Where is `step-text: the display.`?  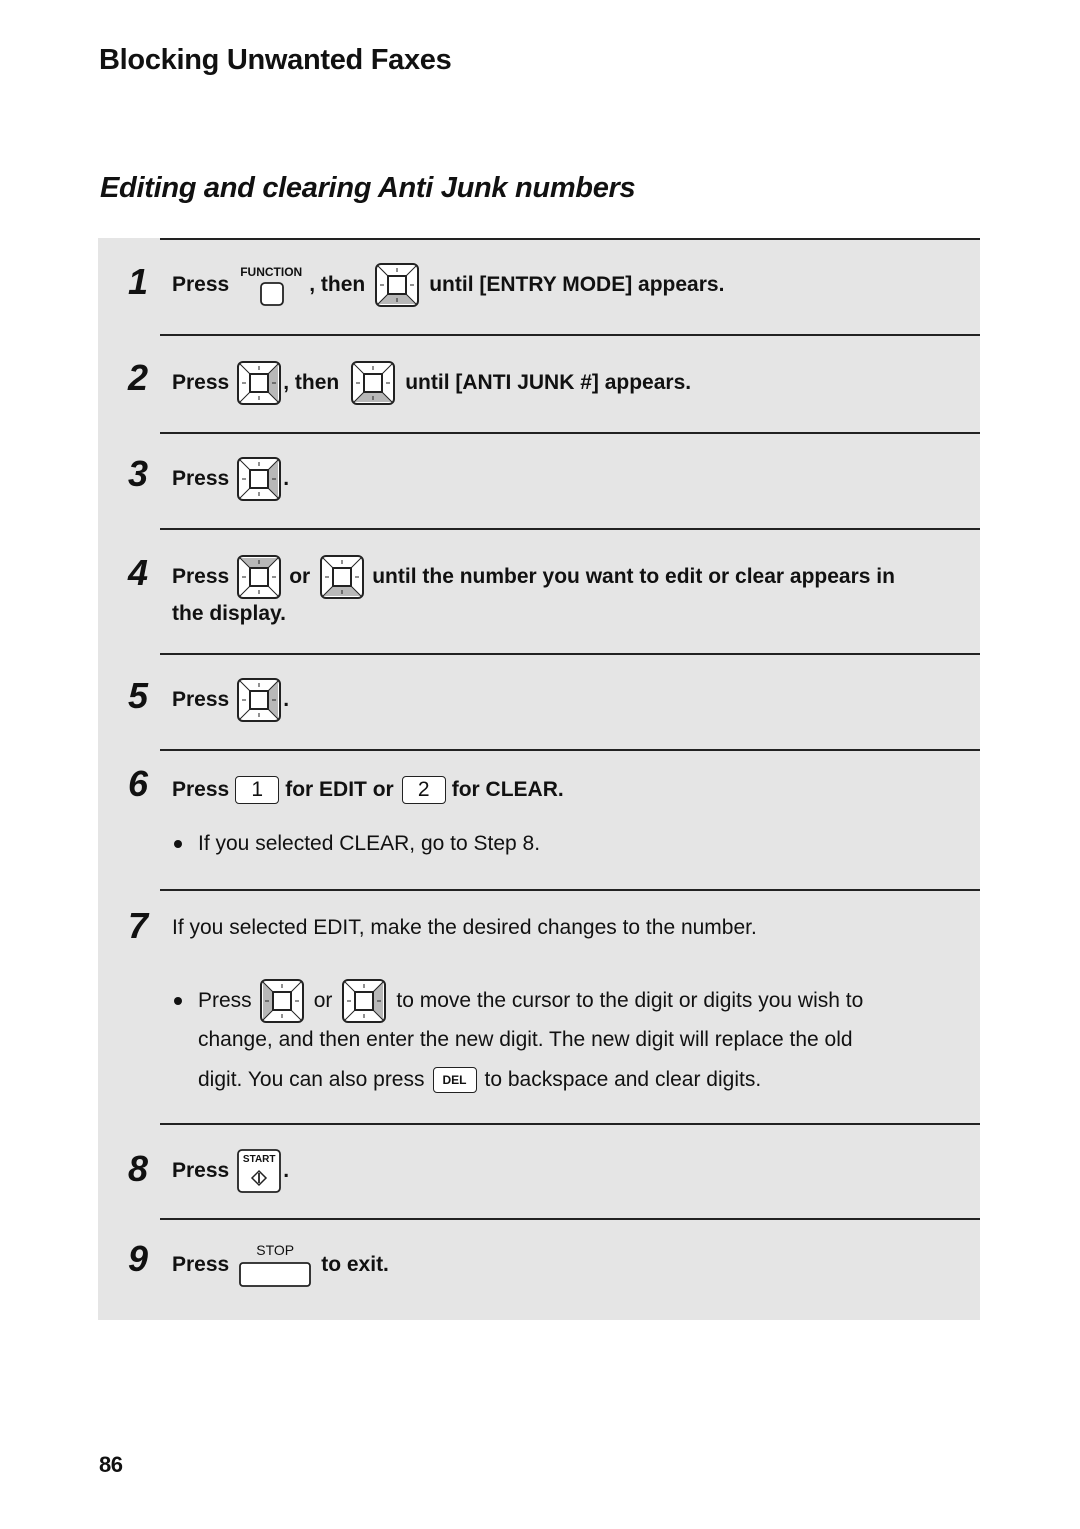
step-text: the display. is located at coordinates (229, 613).